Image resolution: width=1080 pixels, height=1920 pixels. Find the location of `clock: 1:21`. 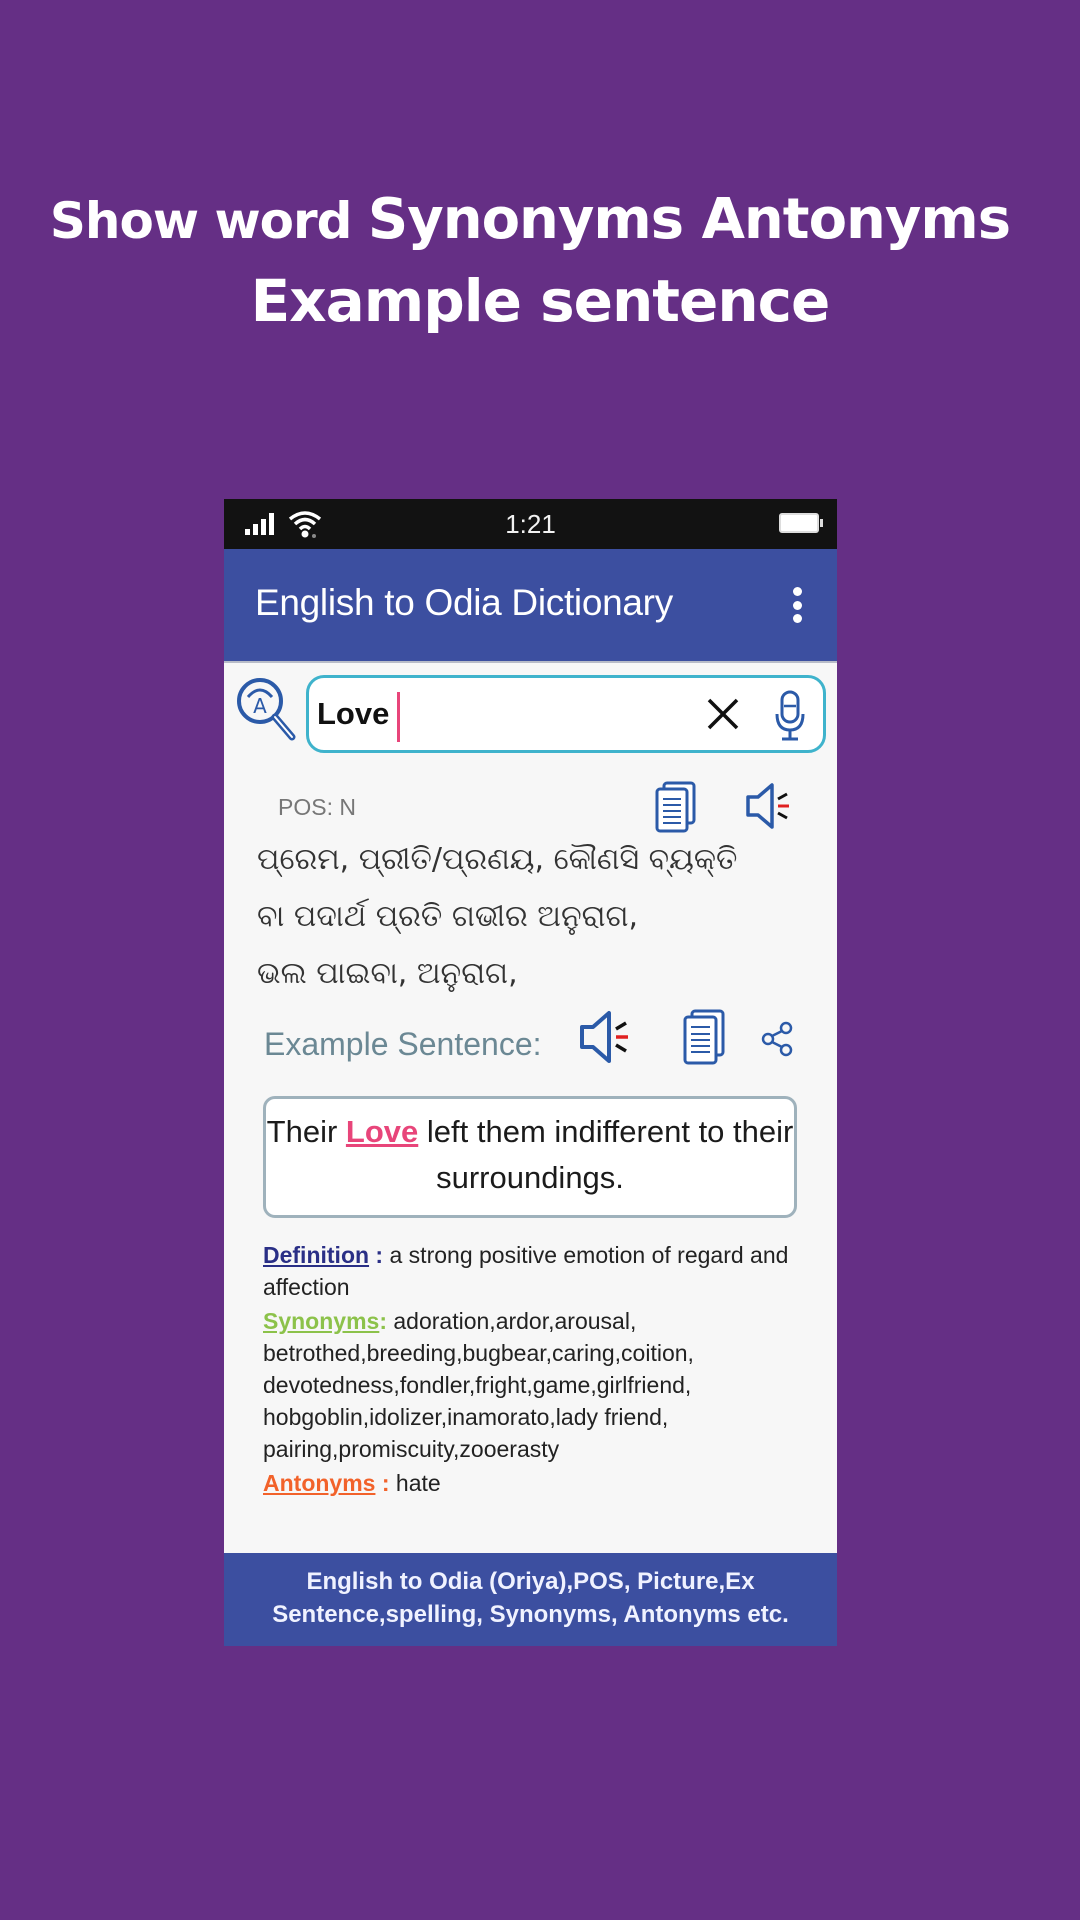

clock: 1:21 is located at coordinates (530, 524).